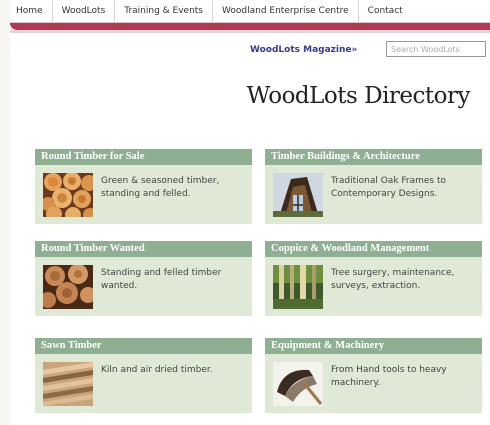 The width and height of the screenshot is (490, 425). What do you see at coordinates (31, 11) in the screenshot?
I see `nav-home: Home` at bounding box center [31, 11].